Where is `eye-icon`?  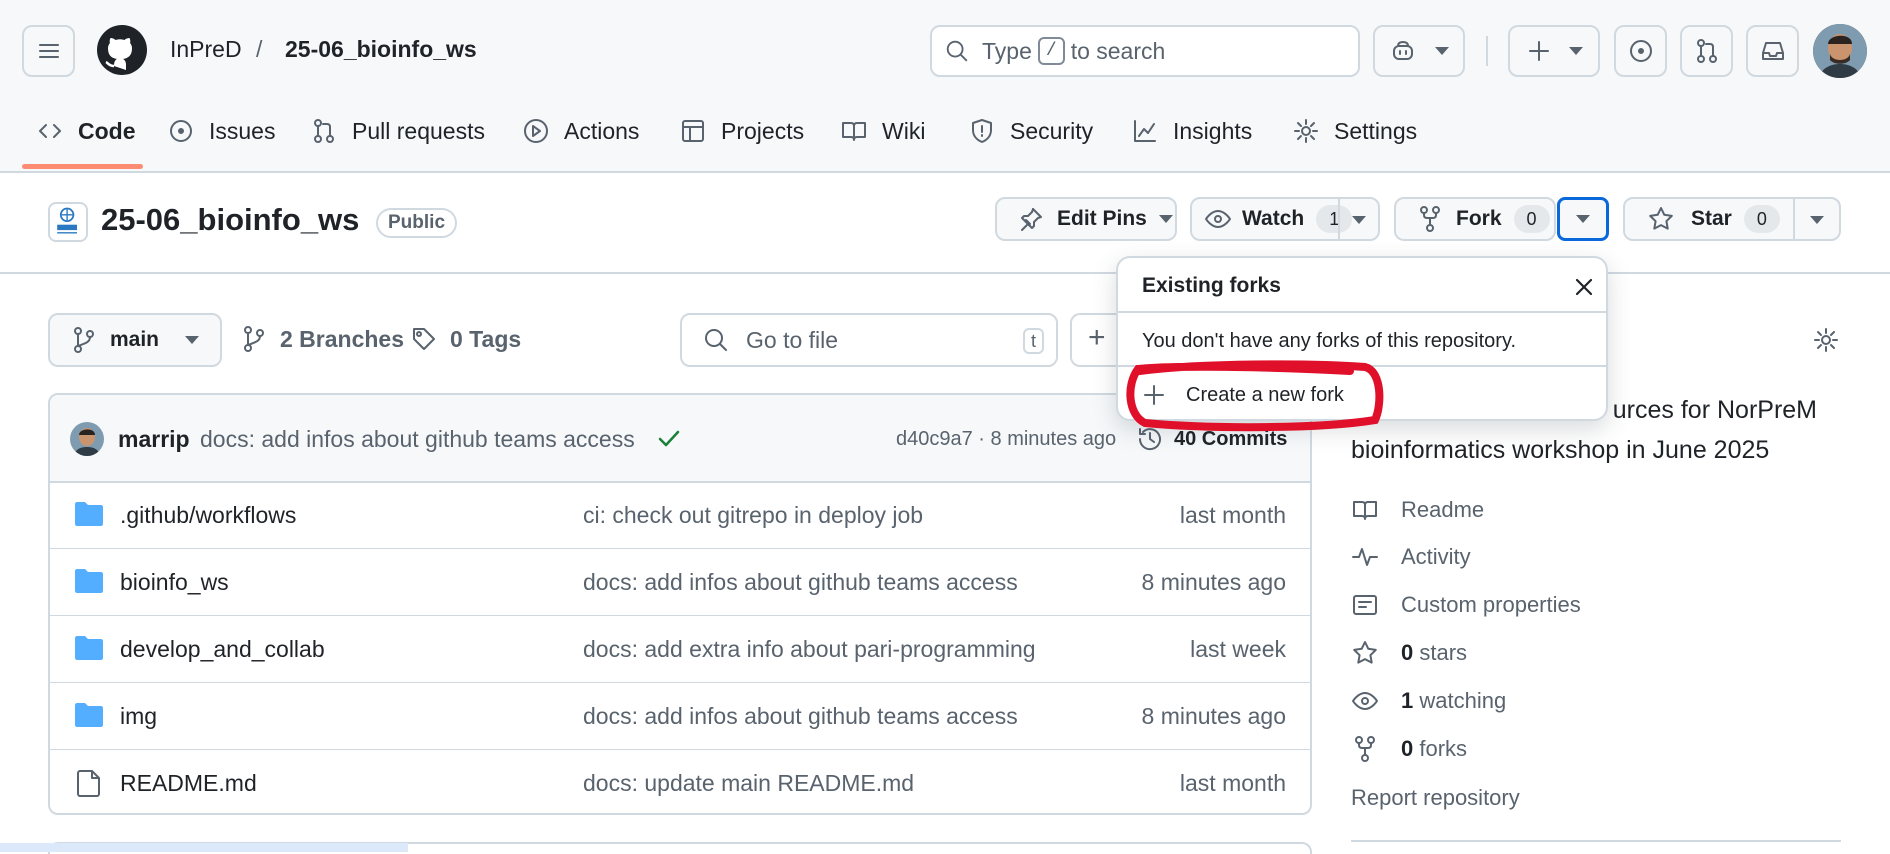 eye-icon is located at coordinates (1365, 701).